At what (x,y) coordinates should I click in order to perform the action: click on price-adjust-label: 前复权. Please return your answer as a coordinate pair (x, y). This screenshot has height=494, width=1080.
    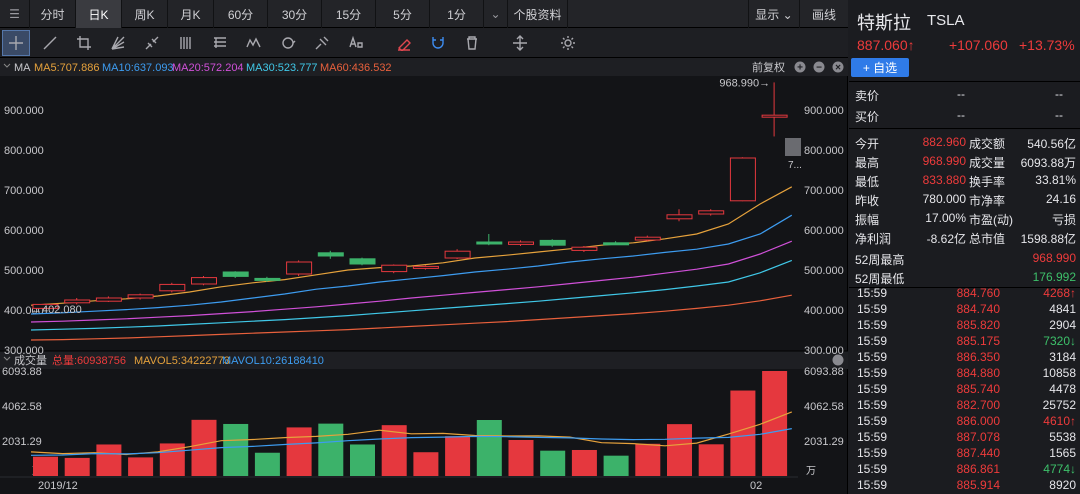
    Looking at the image, I should click on (768, 67).